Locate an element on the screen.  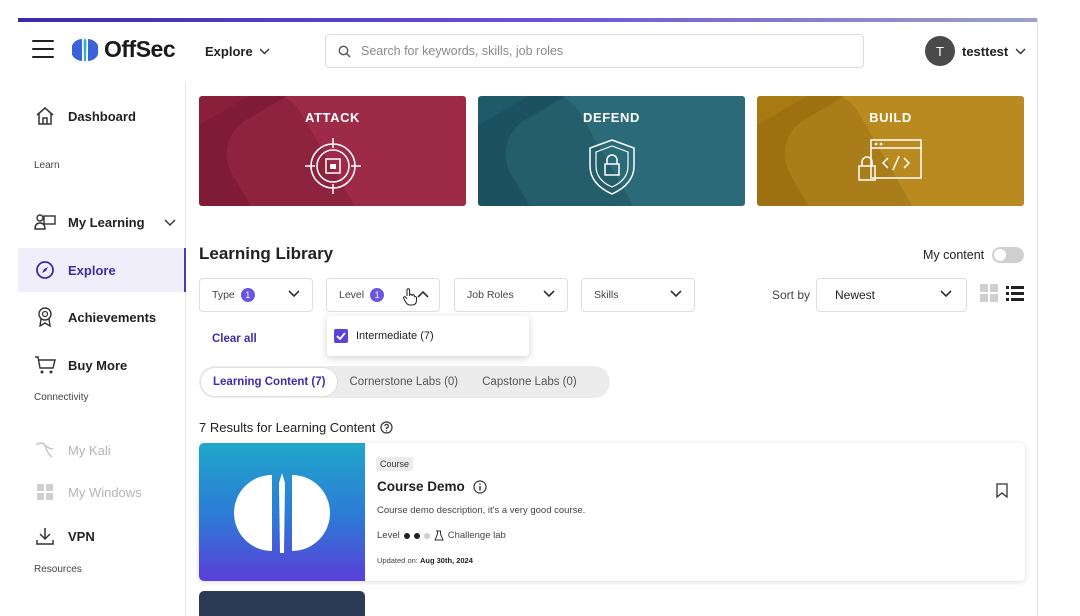
list-view-icon is located at coordinates (1015, 293).